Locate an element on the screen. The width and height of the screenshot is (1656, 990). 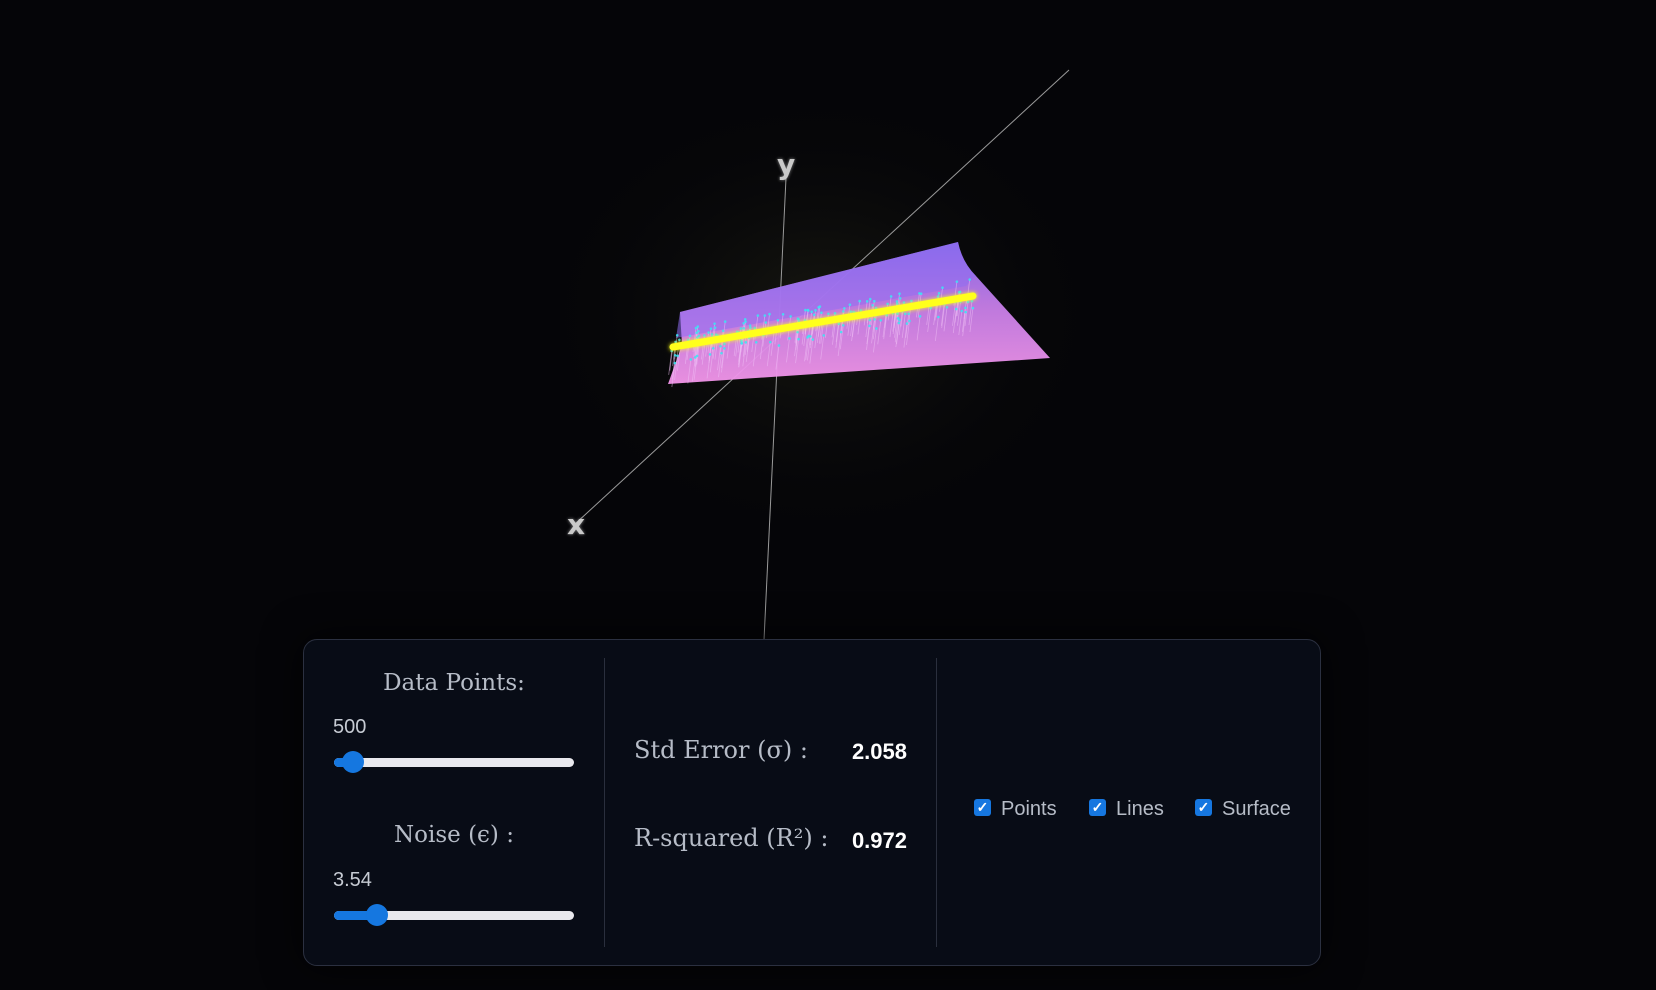
points-checkbox: ✓ is located at coordinates (982, 807).